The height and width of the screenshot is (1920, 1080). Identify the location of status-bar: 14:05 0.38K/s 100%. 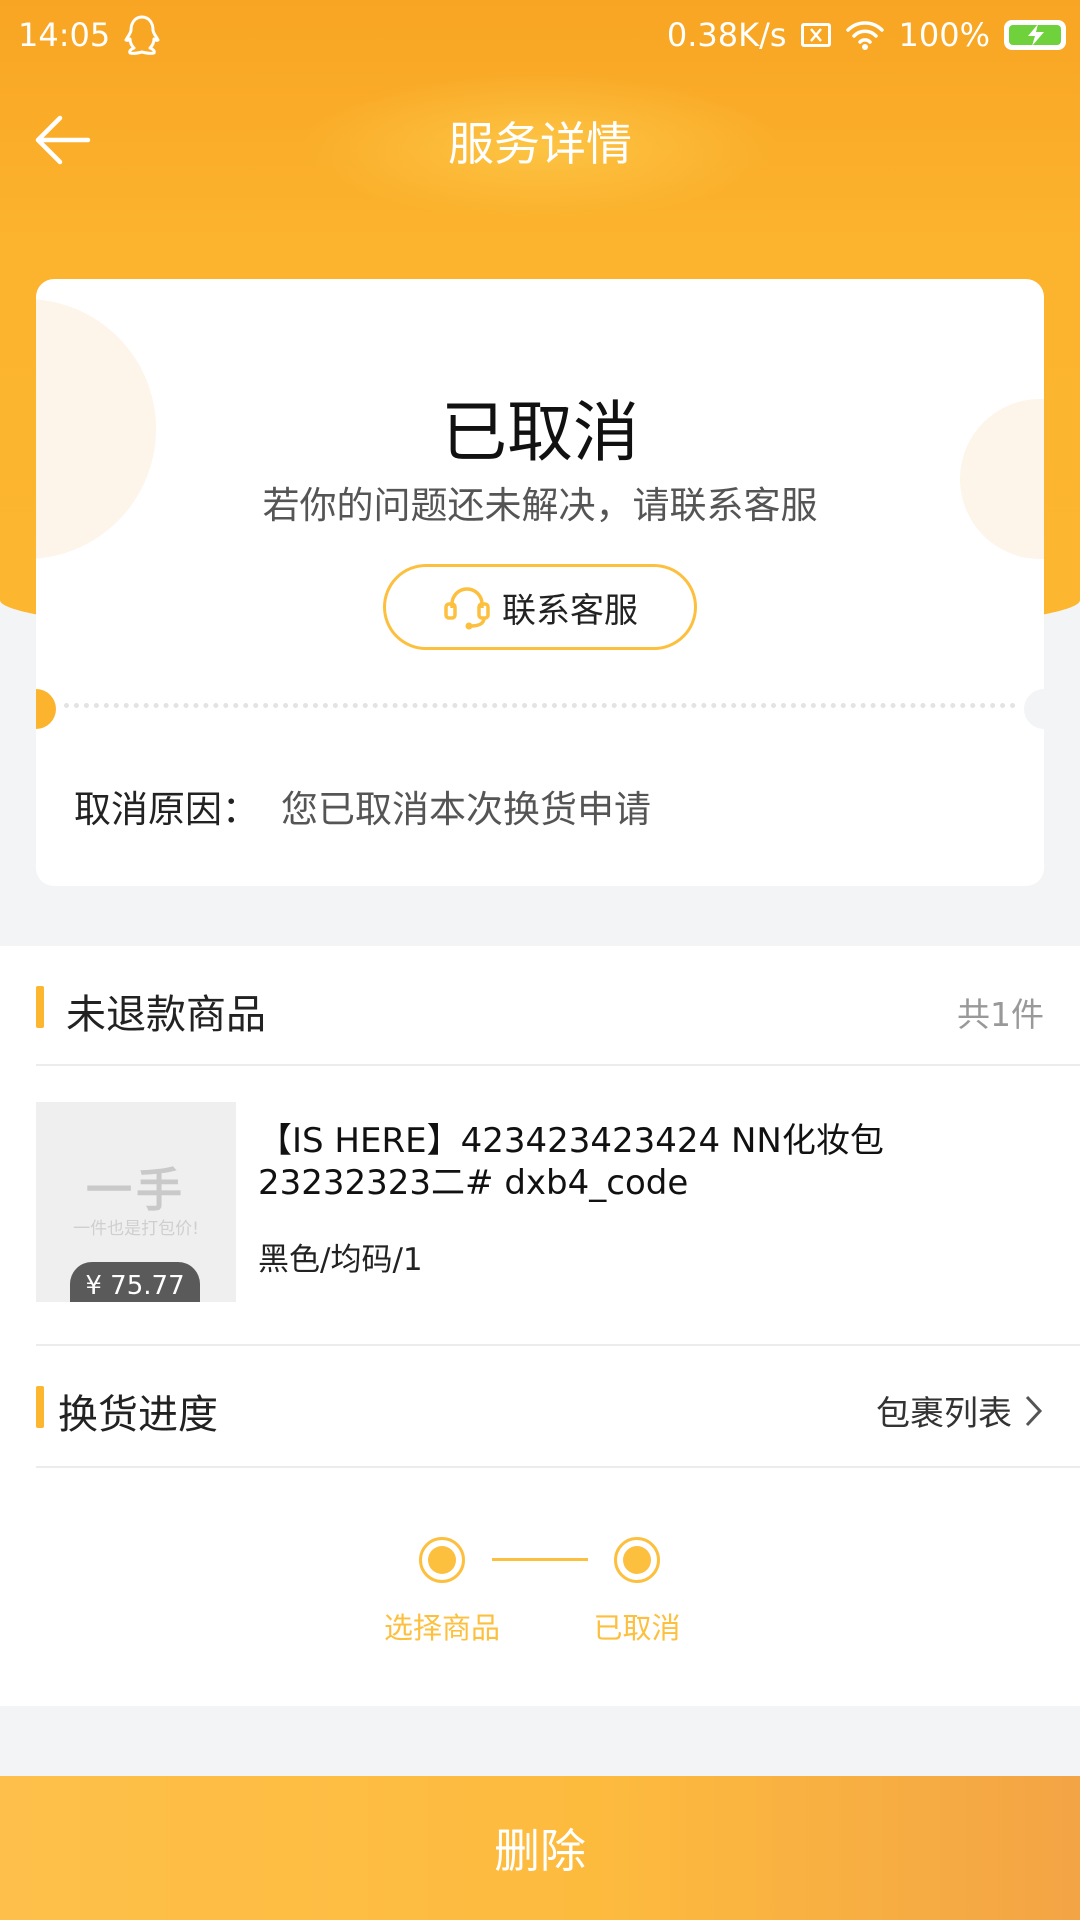
(540, 36).